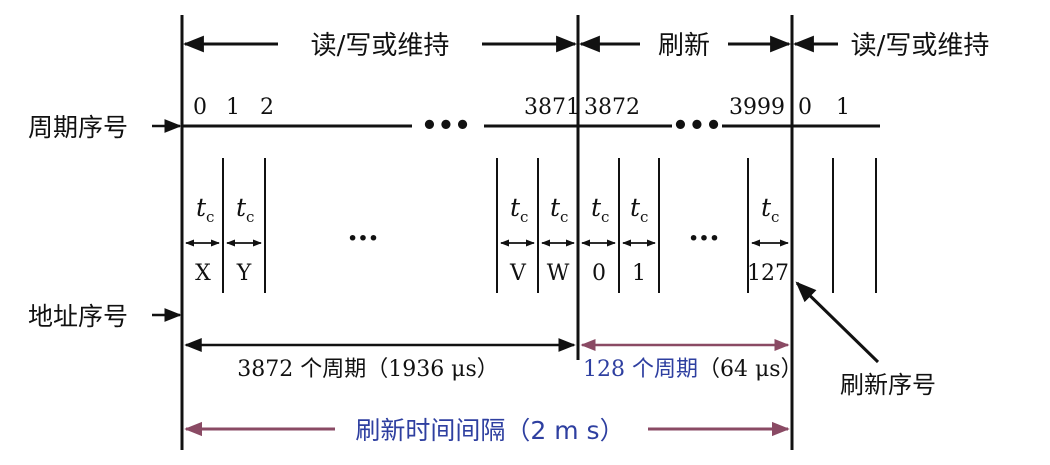 Image resolution: width=1050 pixels, height=465 pixels. Describe the element at coordinates (267, 107) in the screenshot. I see `cycle-number: 2` at that location.